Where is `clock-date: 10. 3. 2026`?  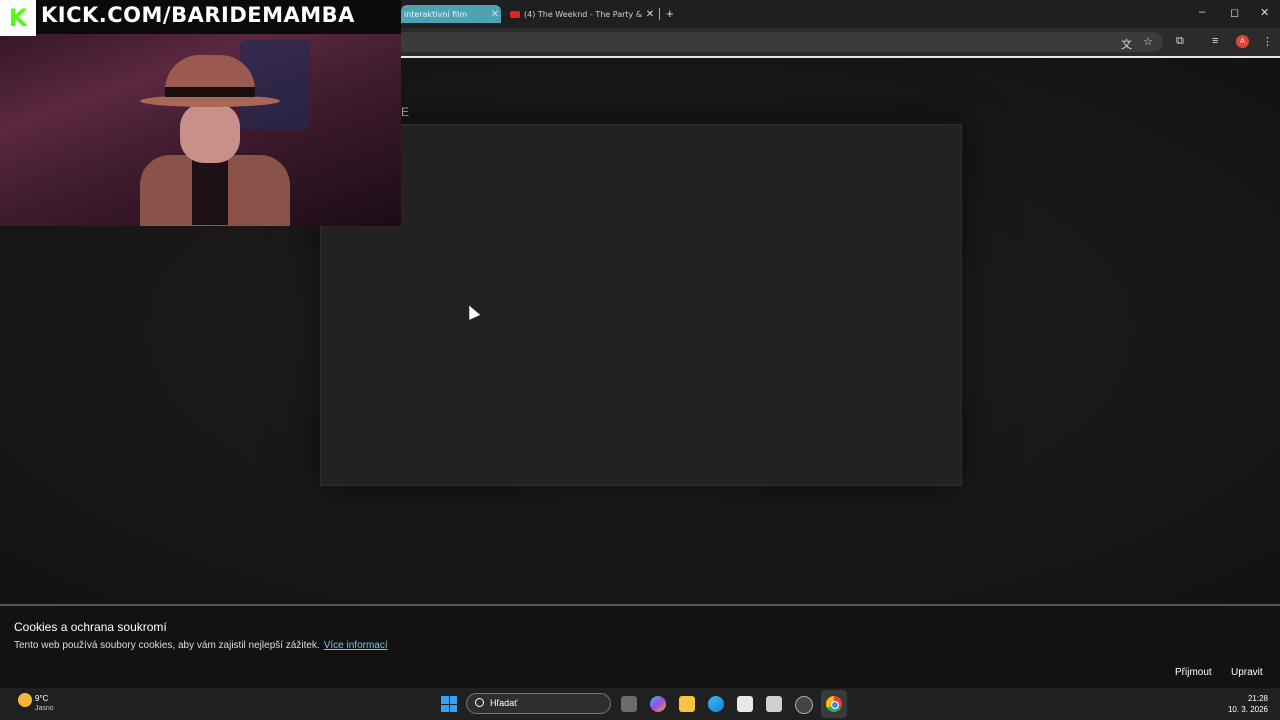 clock-date: 10. 3. 2026 is located at coordinates (1248, 709).